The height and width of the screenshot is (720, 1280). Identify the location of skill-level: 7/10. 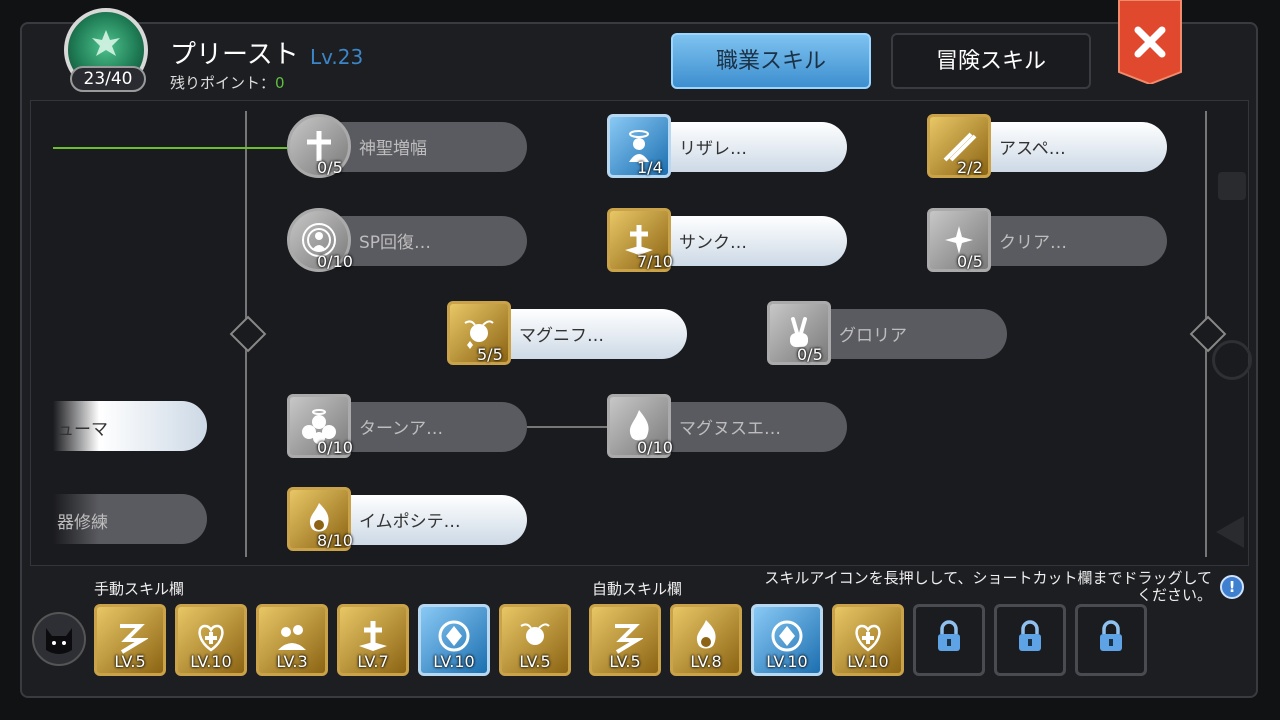
(655, 261).